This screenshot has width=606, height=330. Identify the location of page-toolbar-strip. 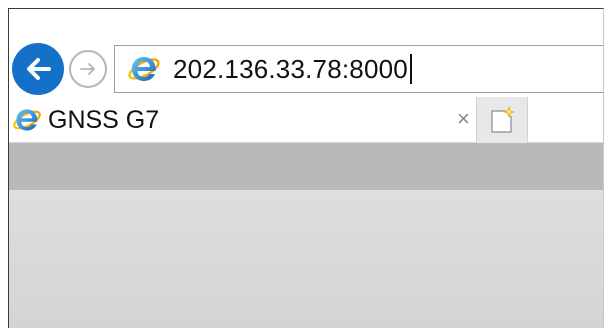
(306, 166).